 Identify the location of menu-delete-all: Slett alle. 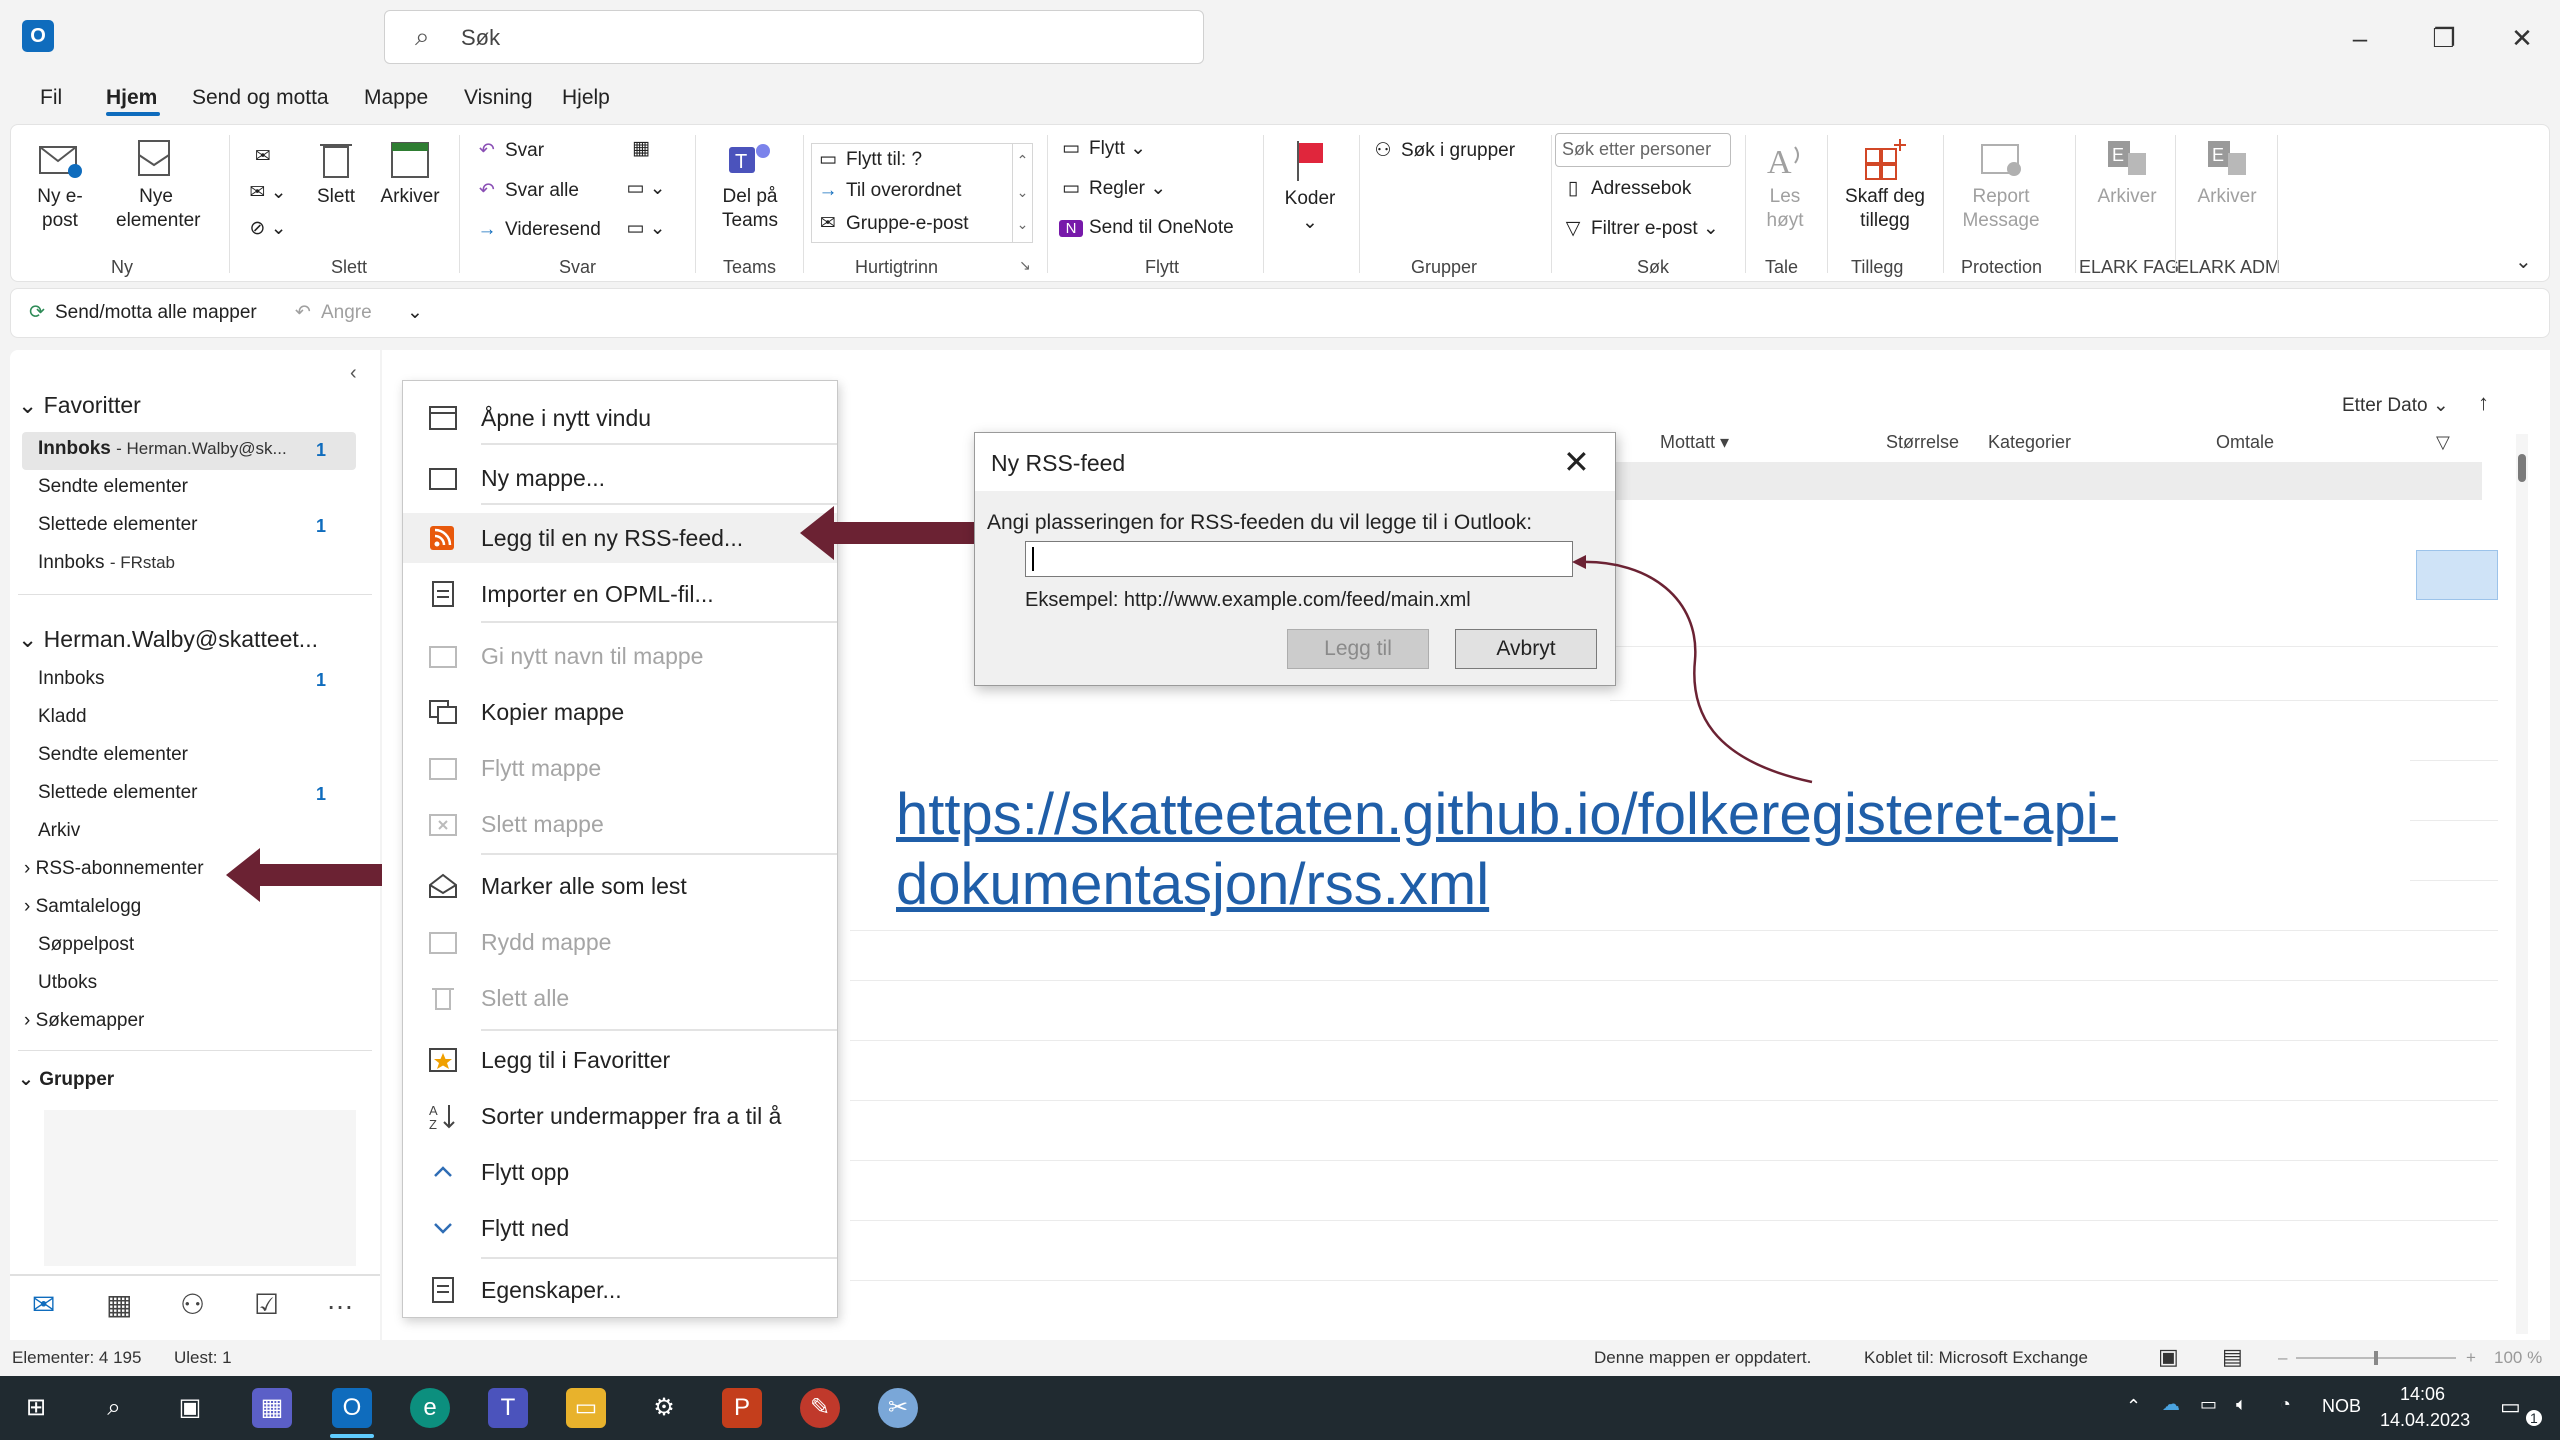
(620, 998).